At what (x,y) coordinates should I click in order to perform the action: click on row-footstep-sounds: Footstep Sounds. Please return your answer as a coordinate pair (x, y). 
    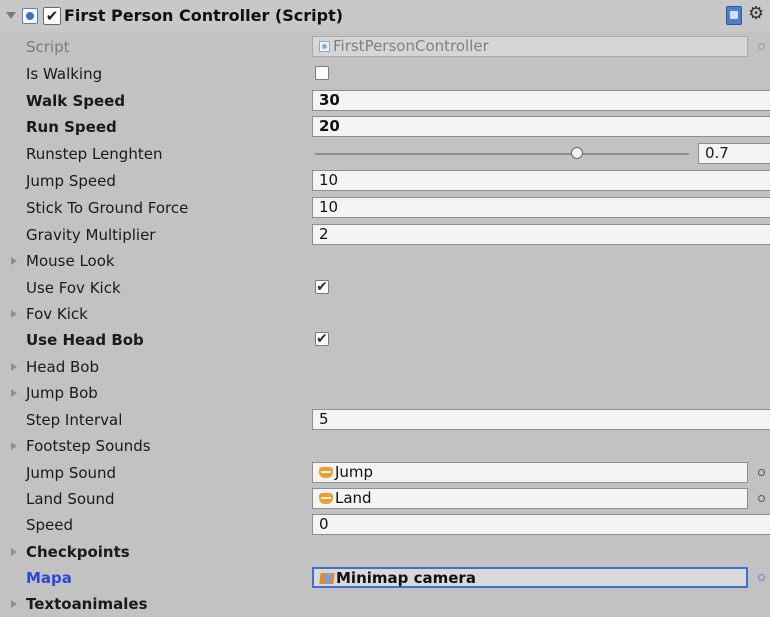
    Looking at the image, I should click on (385, 446).